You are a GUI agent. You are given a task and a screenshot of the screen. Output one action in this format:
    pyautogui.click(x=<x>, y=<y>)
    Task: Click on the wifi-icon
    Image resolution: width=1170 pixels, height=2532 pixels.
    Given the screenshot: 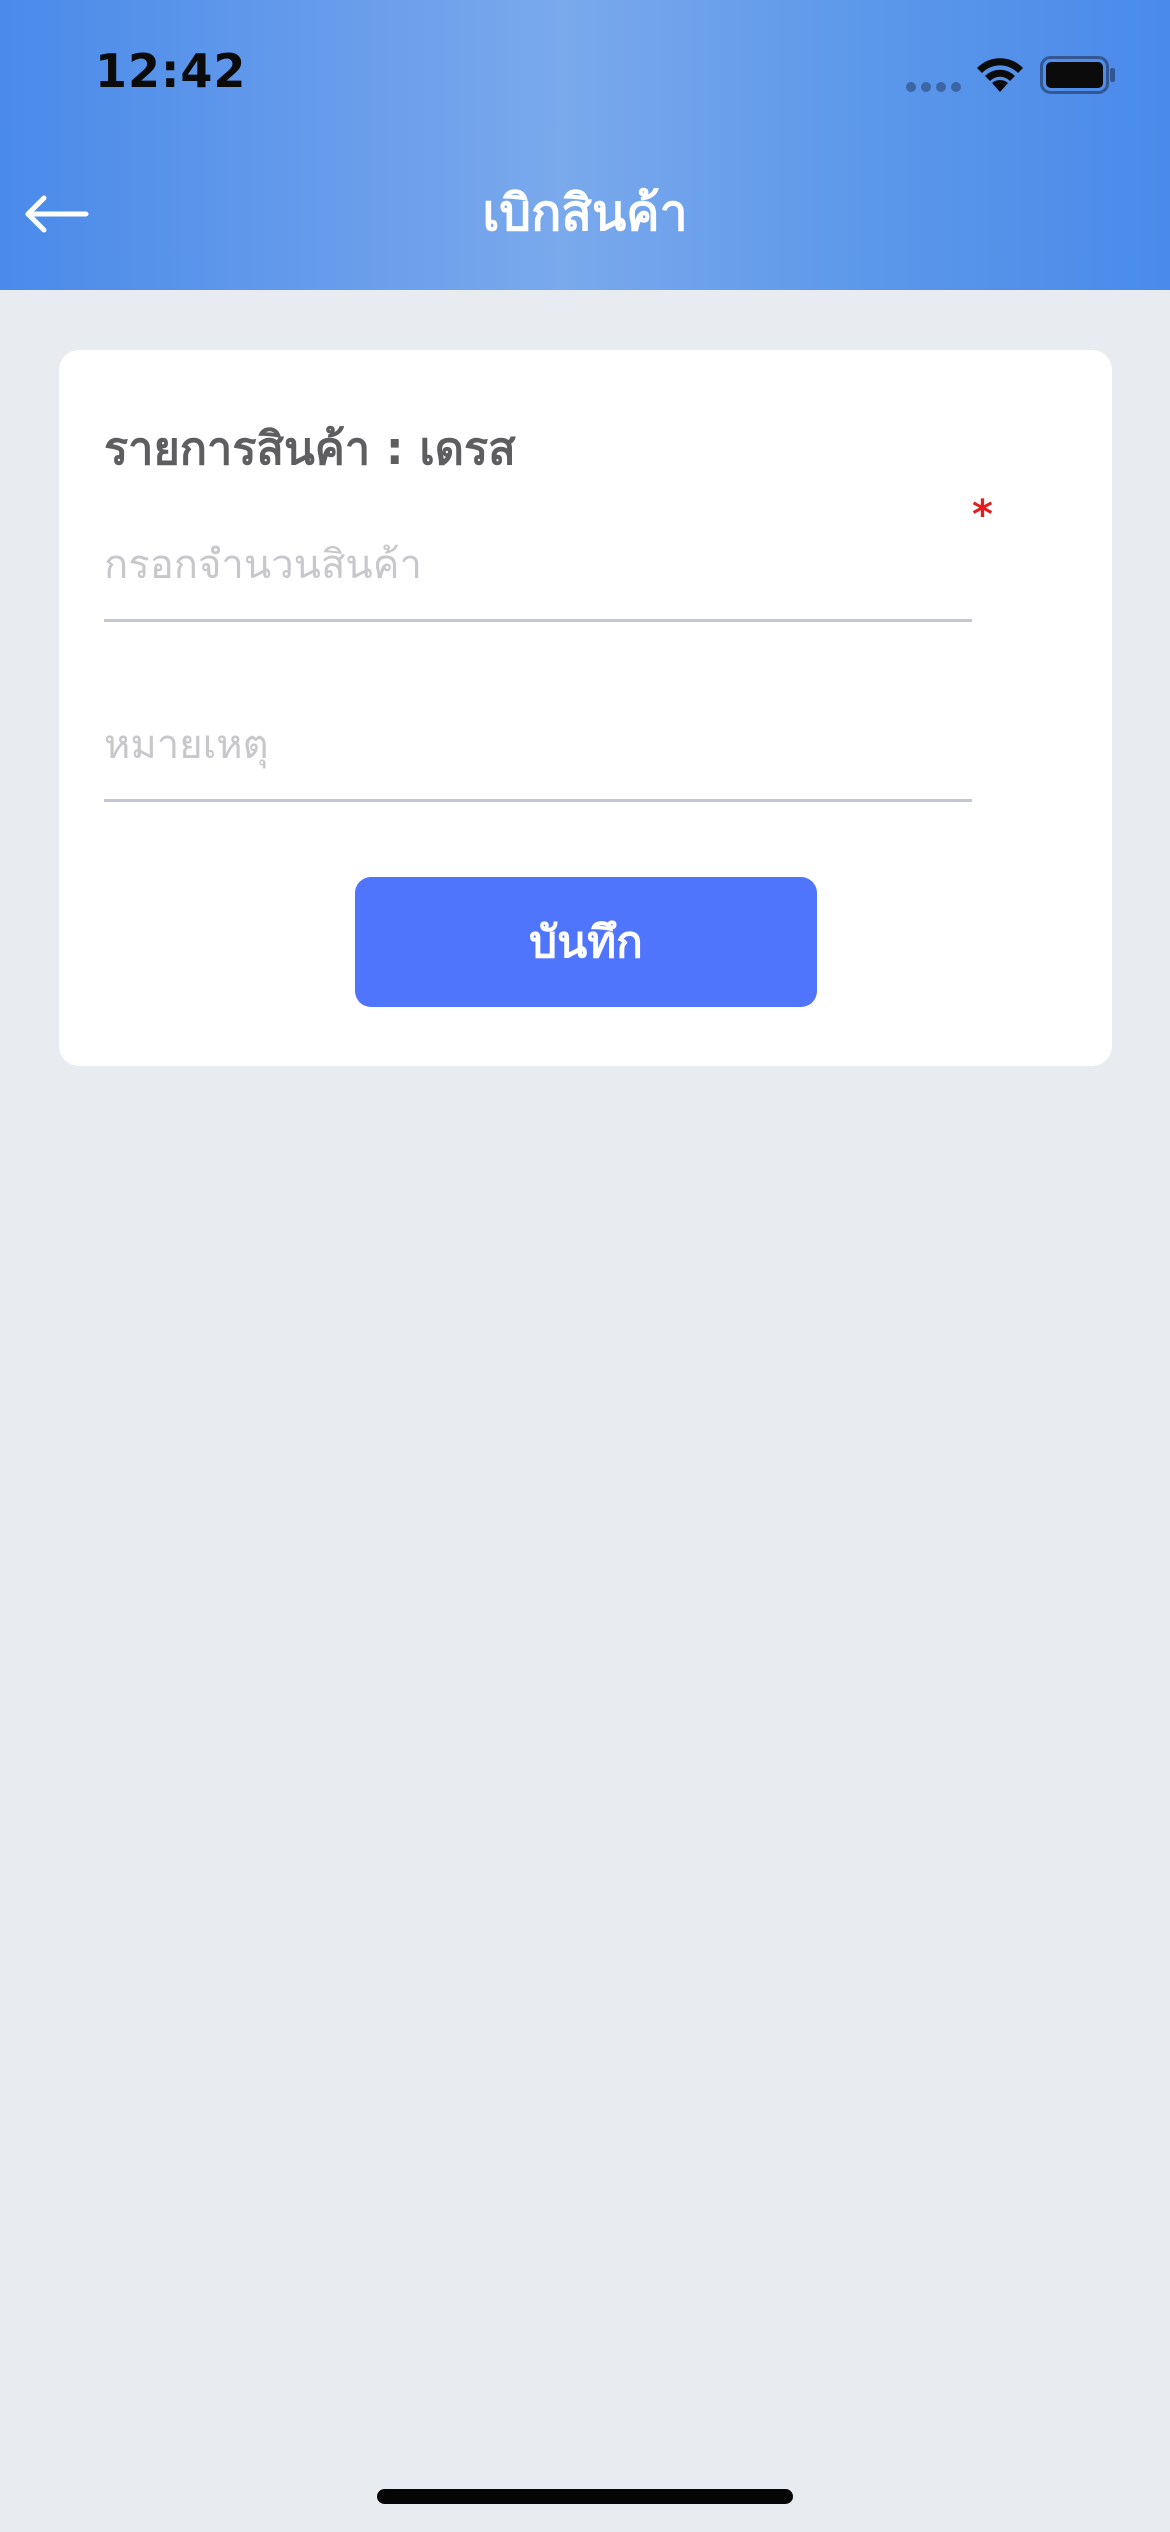 What is the action you would take?
    pyautogui.click(x=1000, y=75)
    